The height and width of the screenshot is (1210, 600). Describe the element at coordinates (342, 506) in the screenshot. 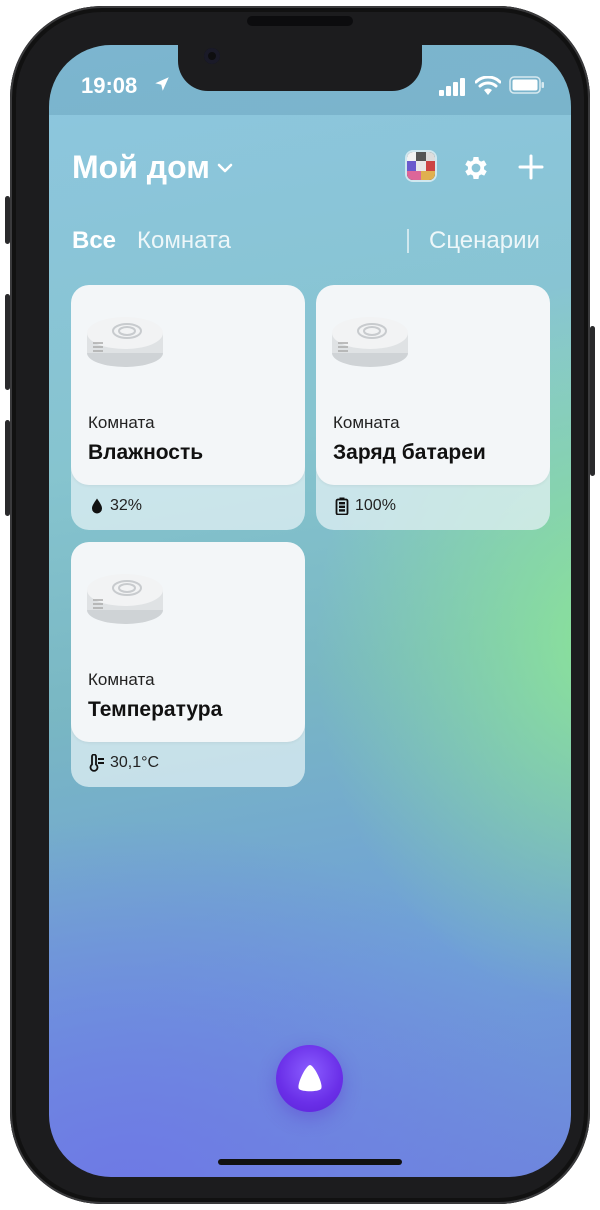

I see `battery-level-icon` at that location.